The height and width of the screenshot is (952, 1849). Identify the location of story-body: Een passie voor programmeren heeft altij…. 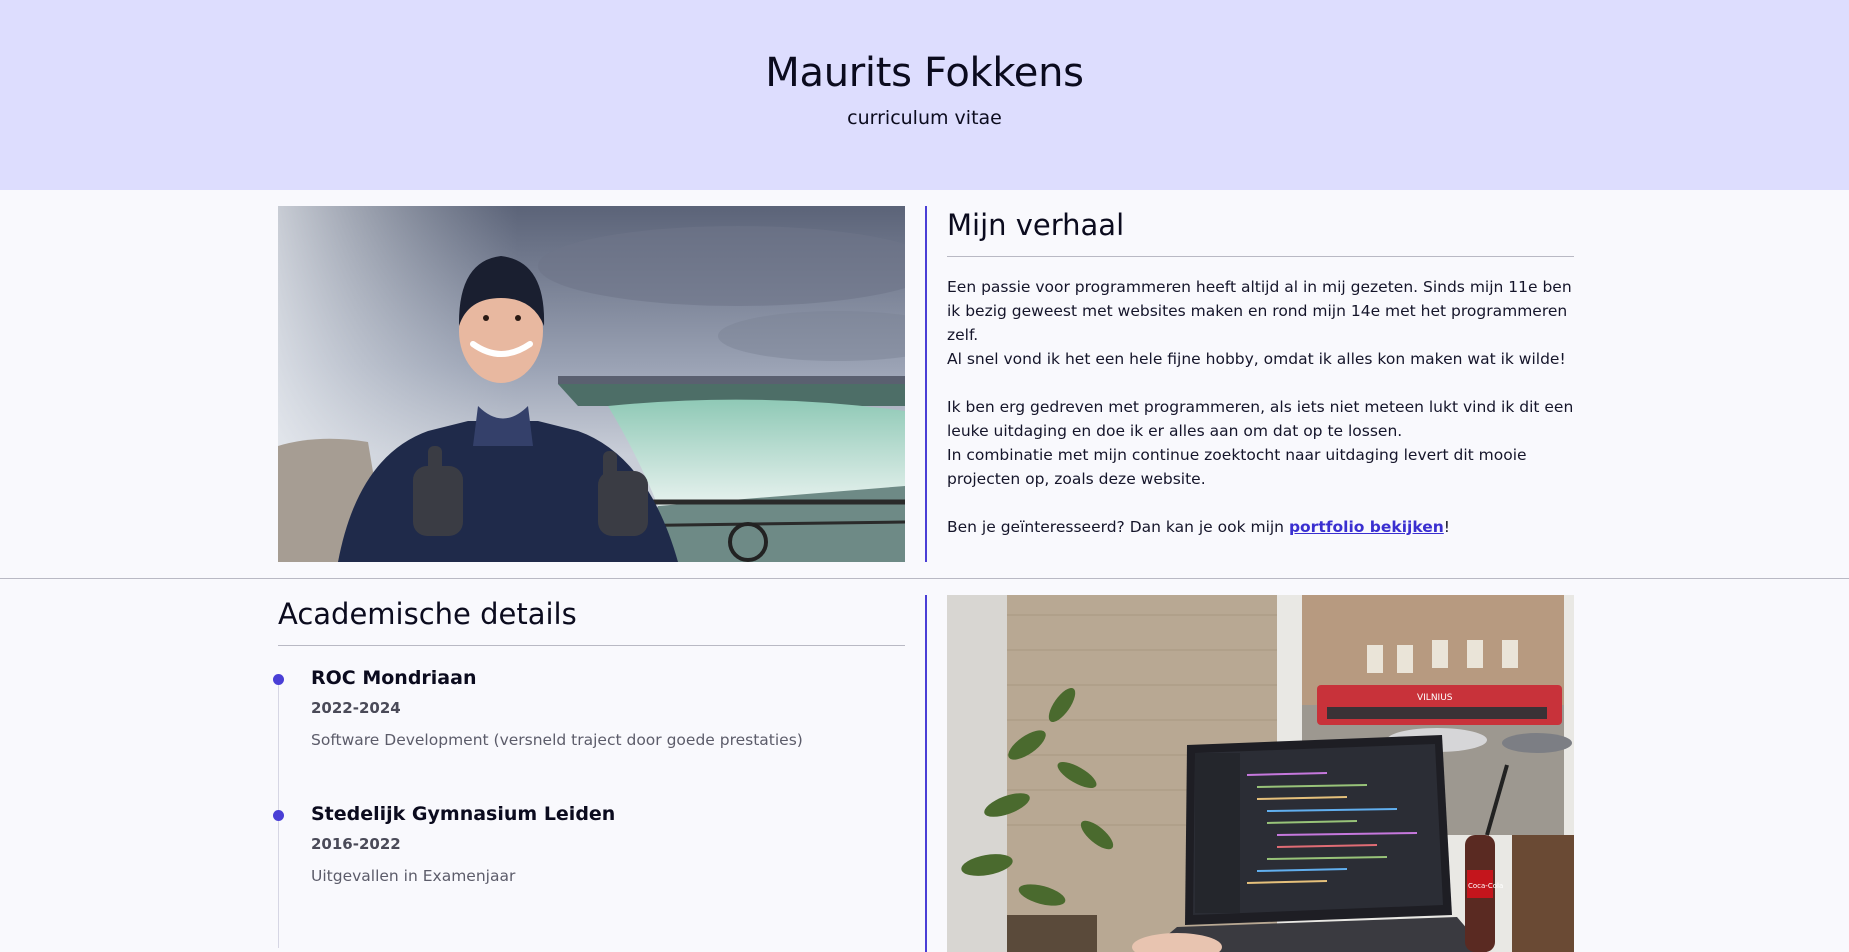
(1260, 407).